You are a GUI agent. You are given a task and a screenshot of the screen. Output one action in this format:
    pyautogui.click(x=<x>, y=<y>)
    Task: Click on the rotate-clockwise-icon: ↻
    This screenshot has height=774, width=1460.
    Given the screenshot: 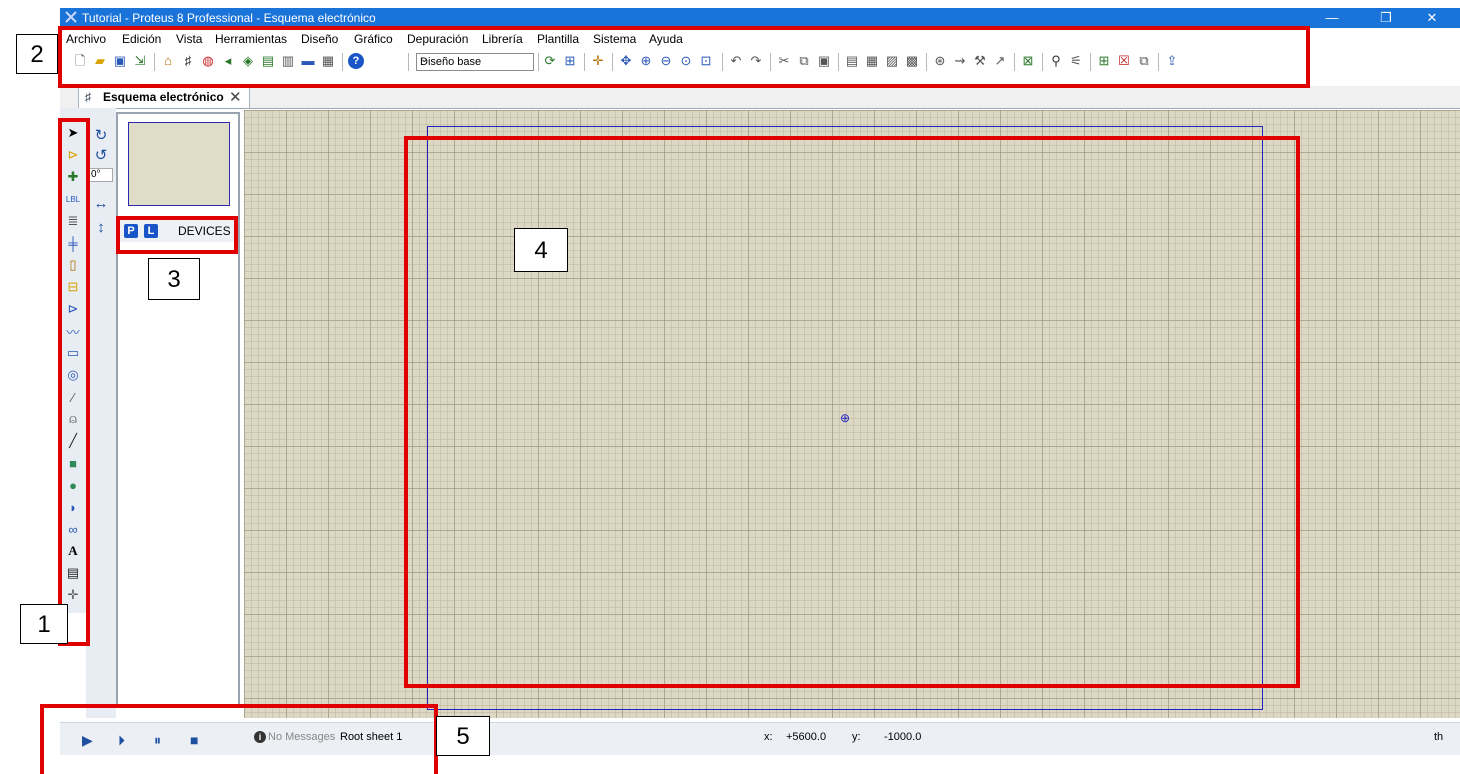 What is the action you would take?
    pyautogui.click(x=101, y=135)
    